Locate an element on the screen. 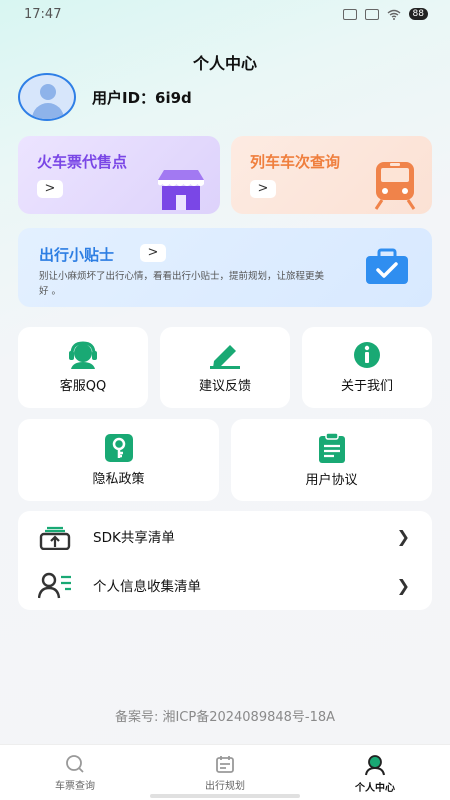  tab-personal-center: 个人中心 is located at coordinates (375, 772).